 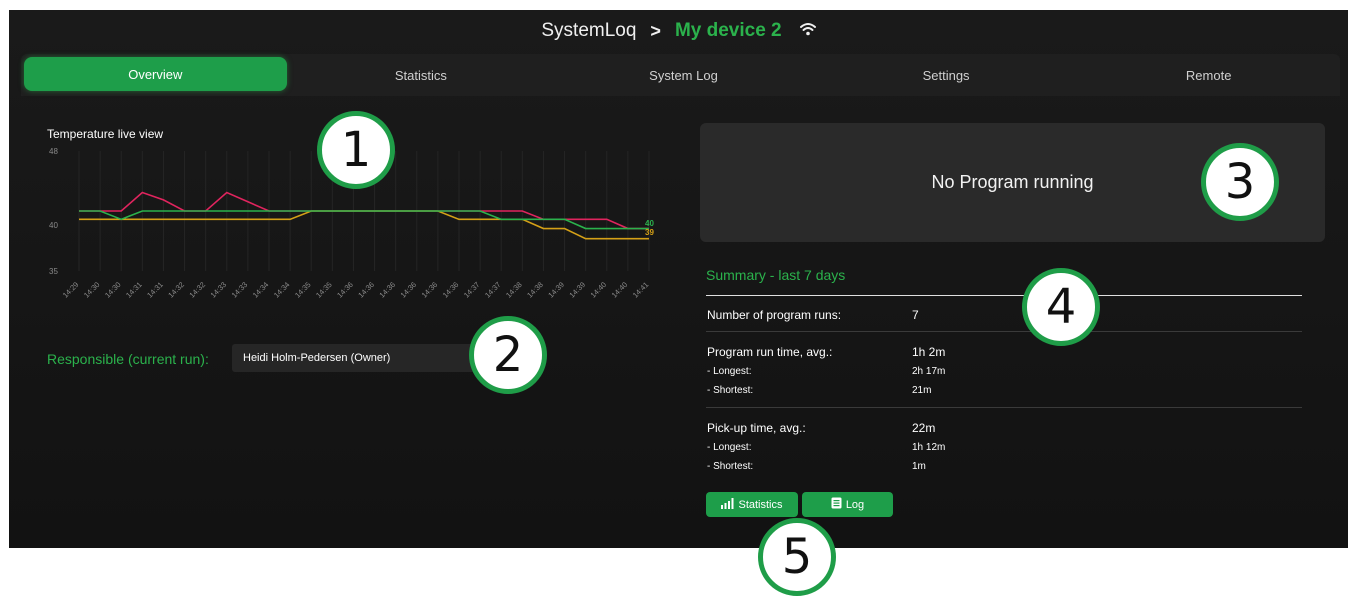 I want to click on callout-marker-3: 3, so click(x=1240, y=182).